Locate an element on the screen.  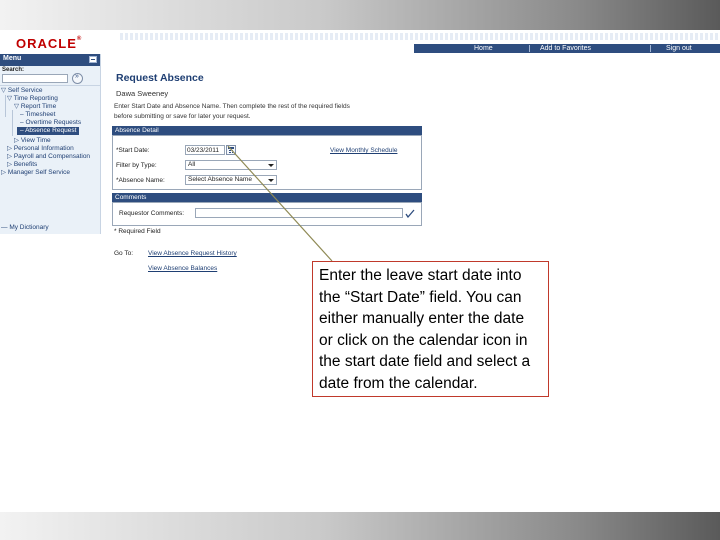
callout-line-2: the “Start Date” field. You can is located at coordinates (420, 297).